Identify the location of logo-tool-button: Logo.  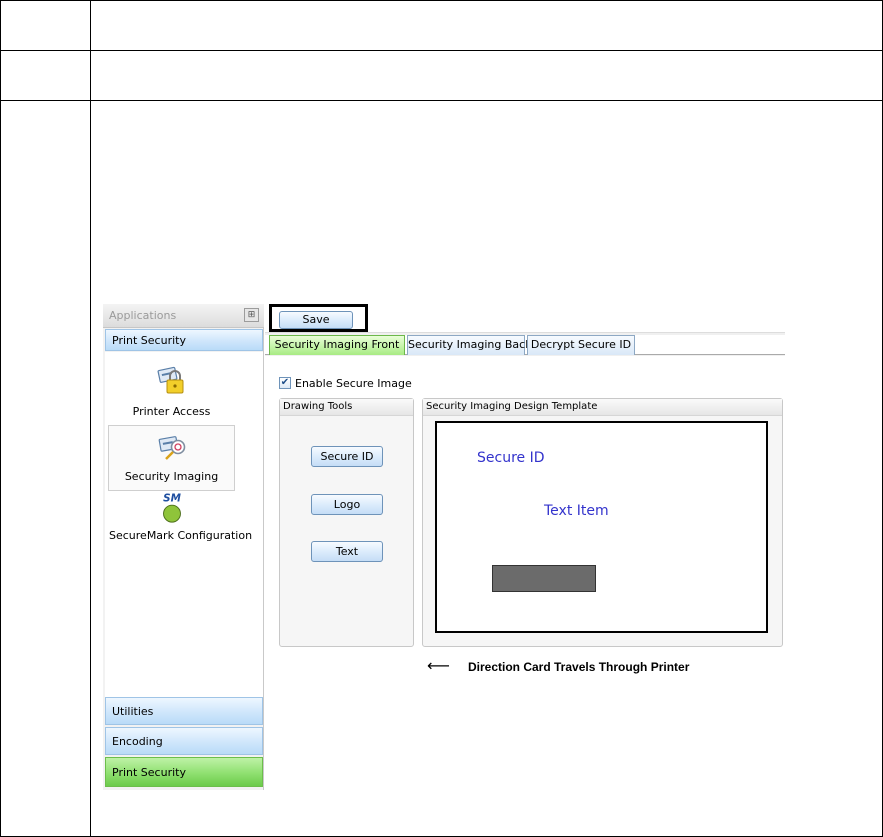
(347, 504).